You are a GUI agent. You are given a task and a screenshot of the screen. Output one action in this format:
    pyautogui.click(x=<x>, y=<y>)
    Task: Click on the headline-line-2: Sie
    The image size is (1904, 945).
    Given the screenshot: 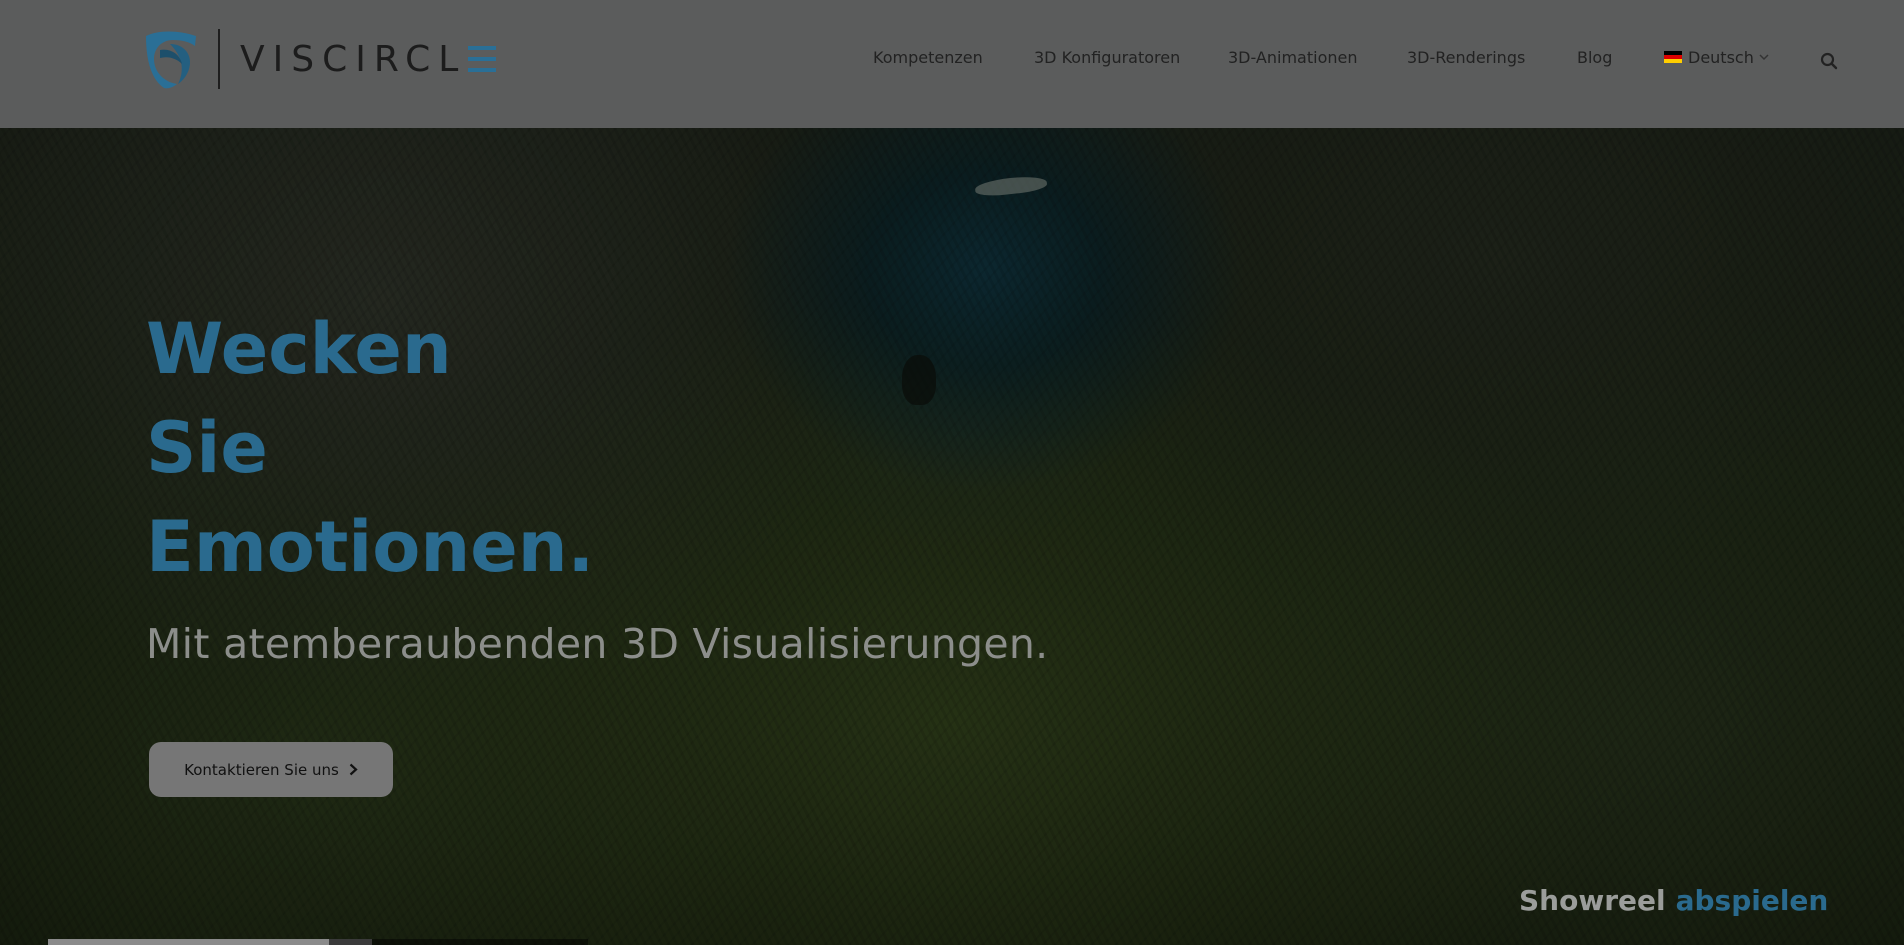 What is the action you would take?
    pyautogui.click(x=207, y=448)
    